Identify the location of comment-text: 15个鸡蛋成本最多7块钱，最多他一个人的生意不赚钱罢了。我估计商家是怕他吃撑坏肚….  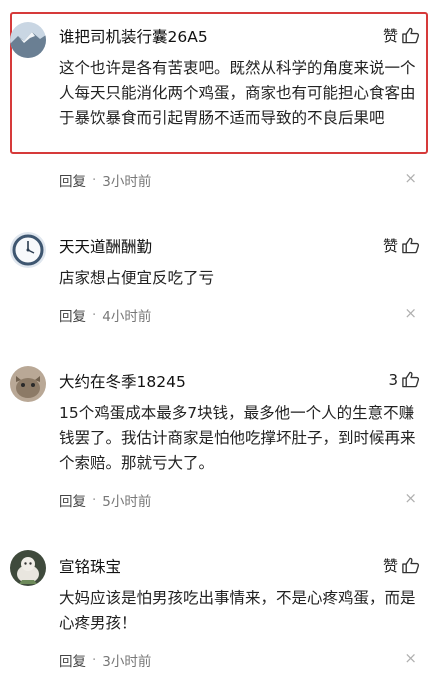
(237, 438).